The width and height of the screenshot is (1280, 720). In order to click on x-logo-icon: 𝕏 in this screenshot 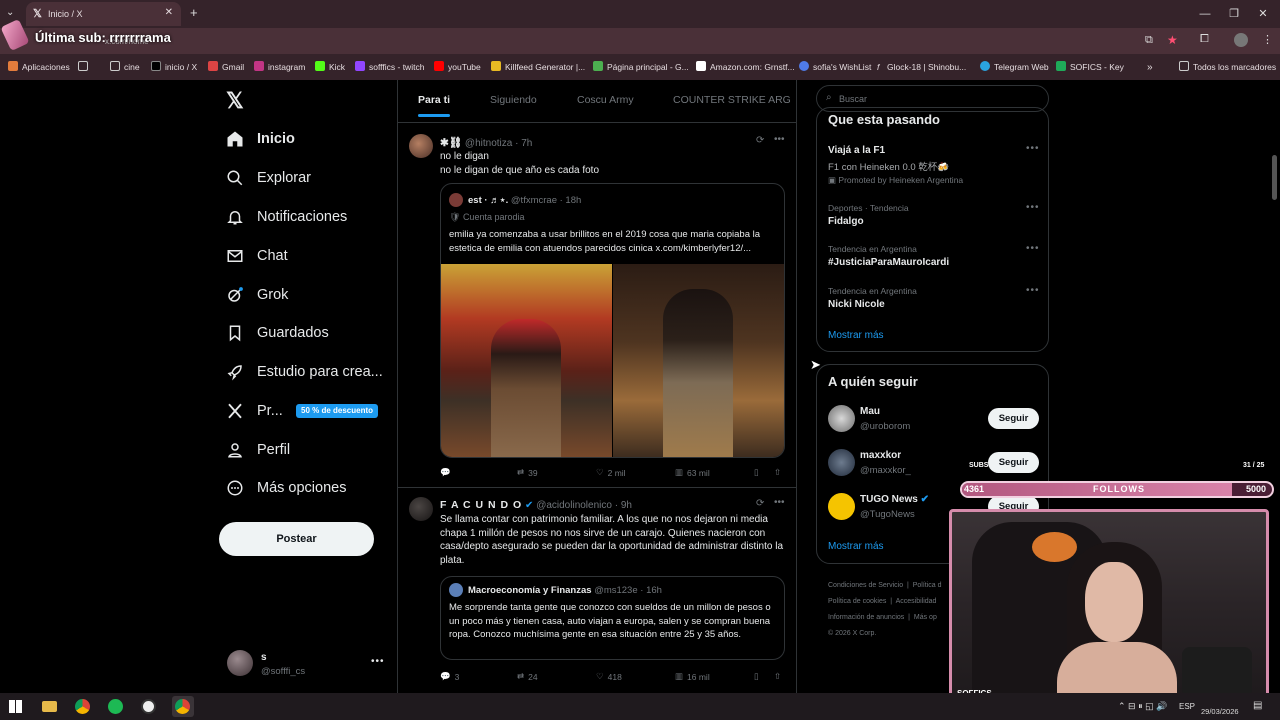, I will do `click(235, 101)`.